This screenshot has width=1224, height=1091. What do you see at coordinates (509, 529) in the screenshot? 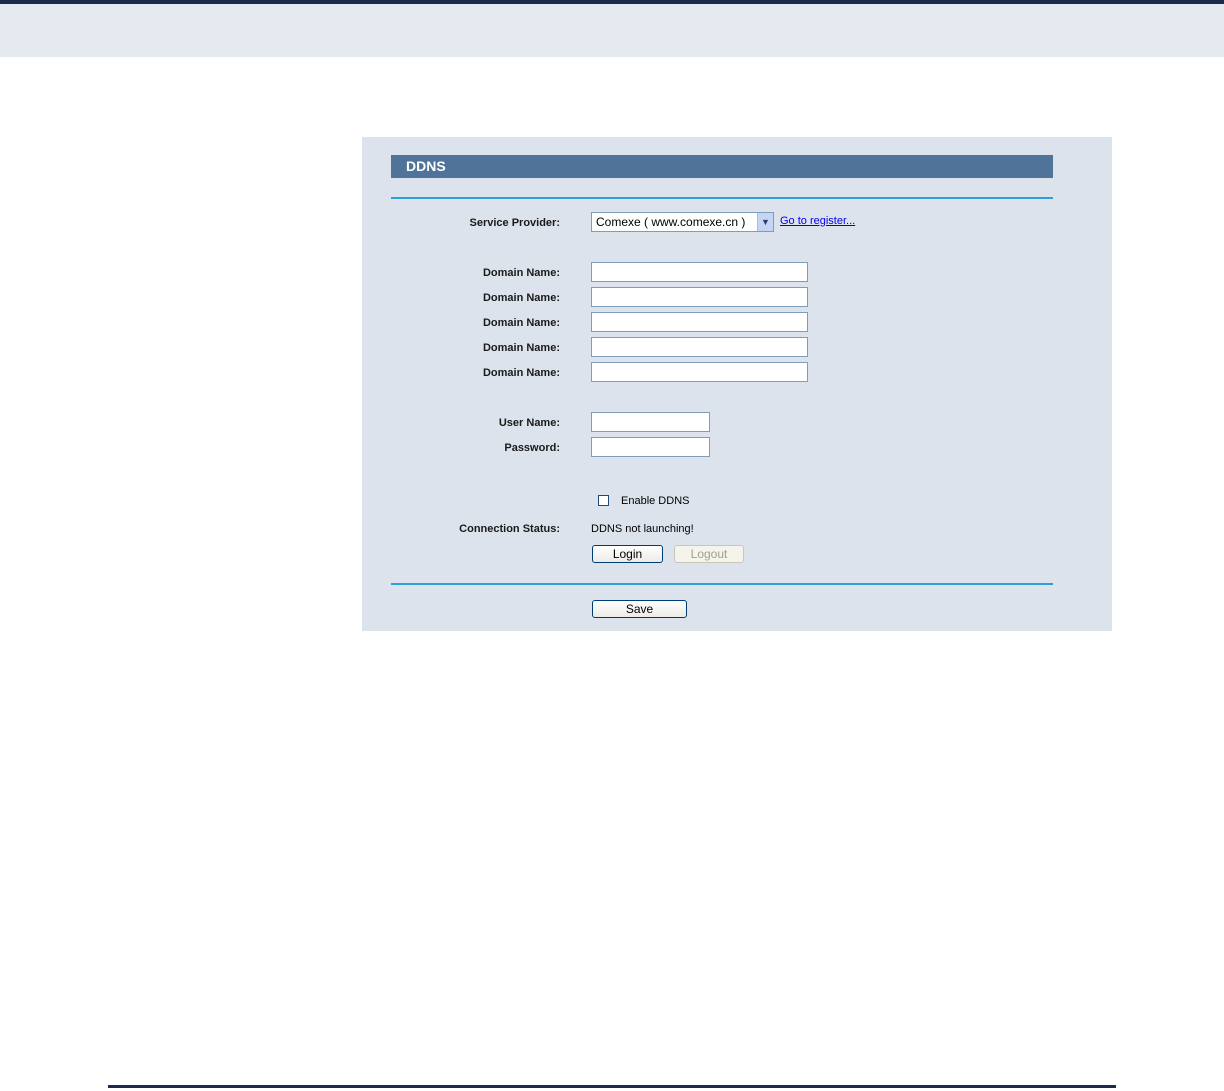
I see `connection-status-label: Connection Status:` at bounding box center [509, 529].